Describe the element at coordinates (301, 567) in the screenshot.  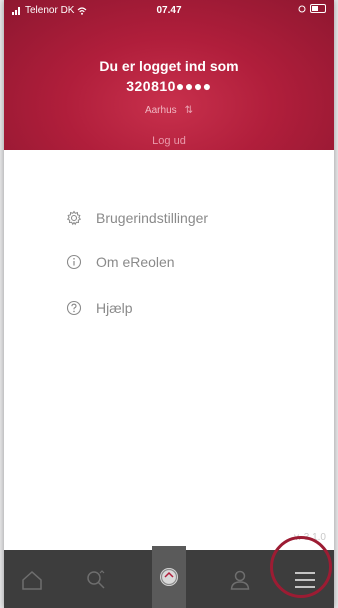
I see `highlight-circle` at that location.